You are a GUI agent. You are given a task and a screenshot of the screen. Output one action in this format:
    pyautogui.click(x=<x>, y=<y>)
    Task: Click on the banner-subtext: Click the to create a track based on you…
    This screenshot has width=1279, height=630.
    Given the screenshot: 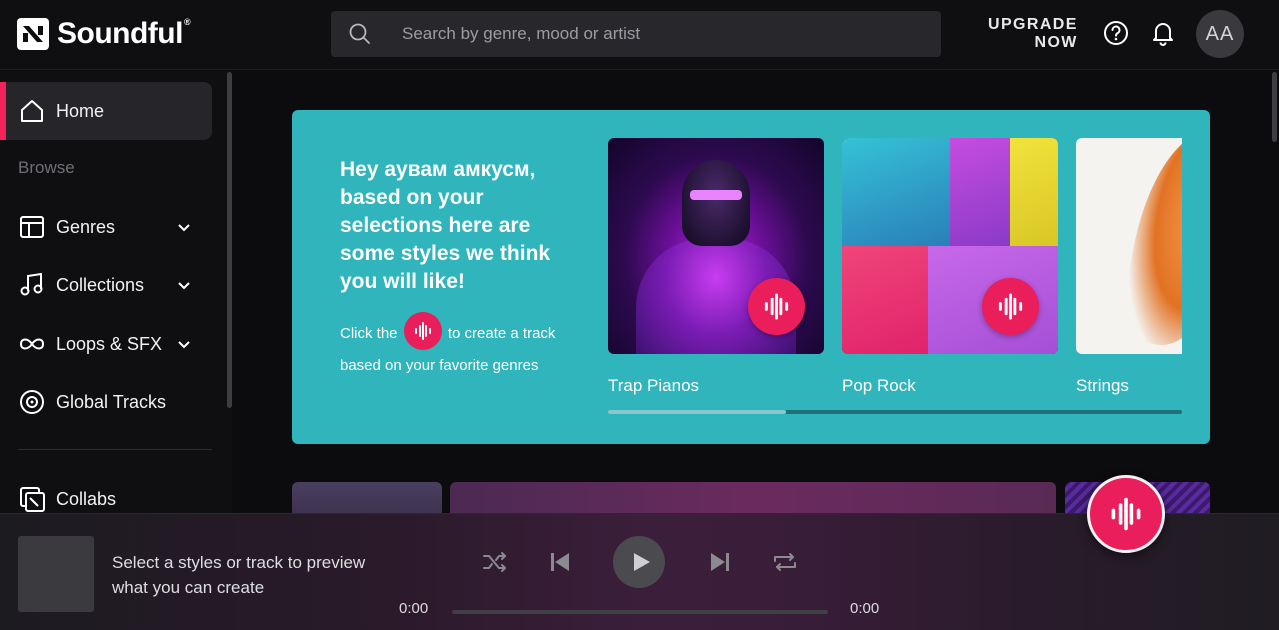 What is the action you would take?
    pyautogui.click(x=470, y=347)
    